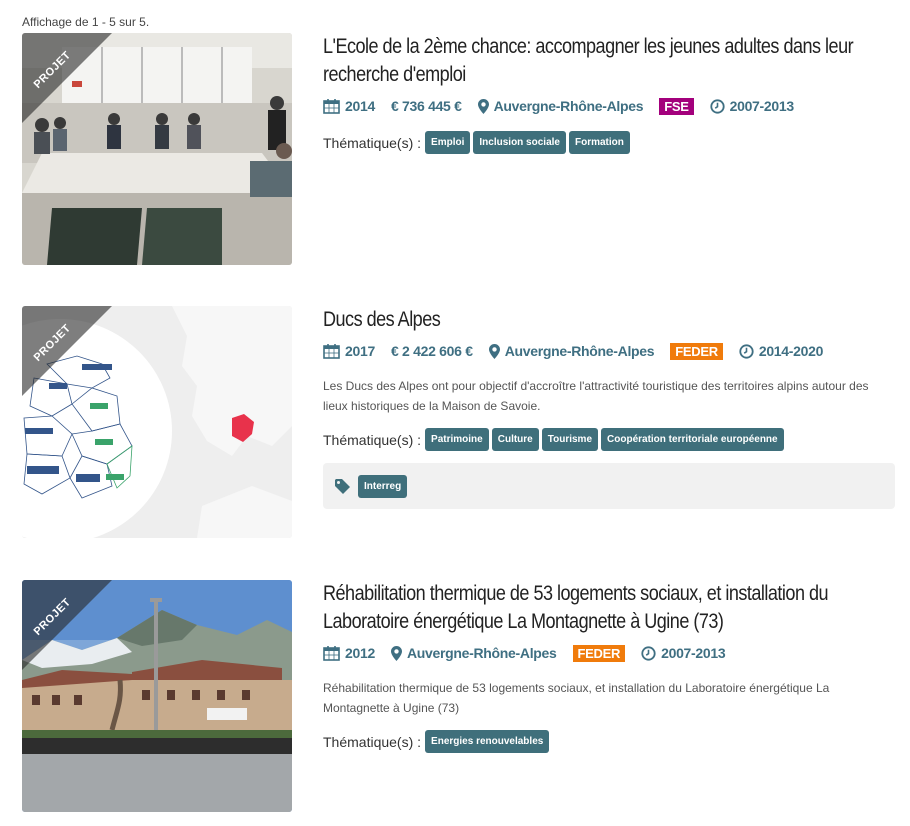 The width and height of the screenshot is (910, 826). Describe the element at coordinates (609, 741) in the screenshot. I see `themes-row: Thématique(s) : Energies renouvelables` at that location.